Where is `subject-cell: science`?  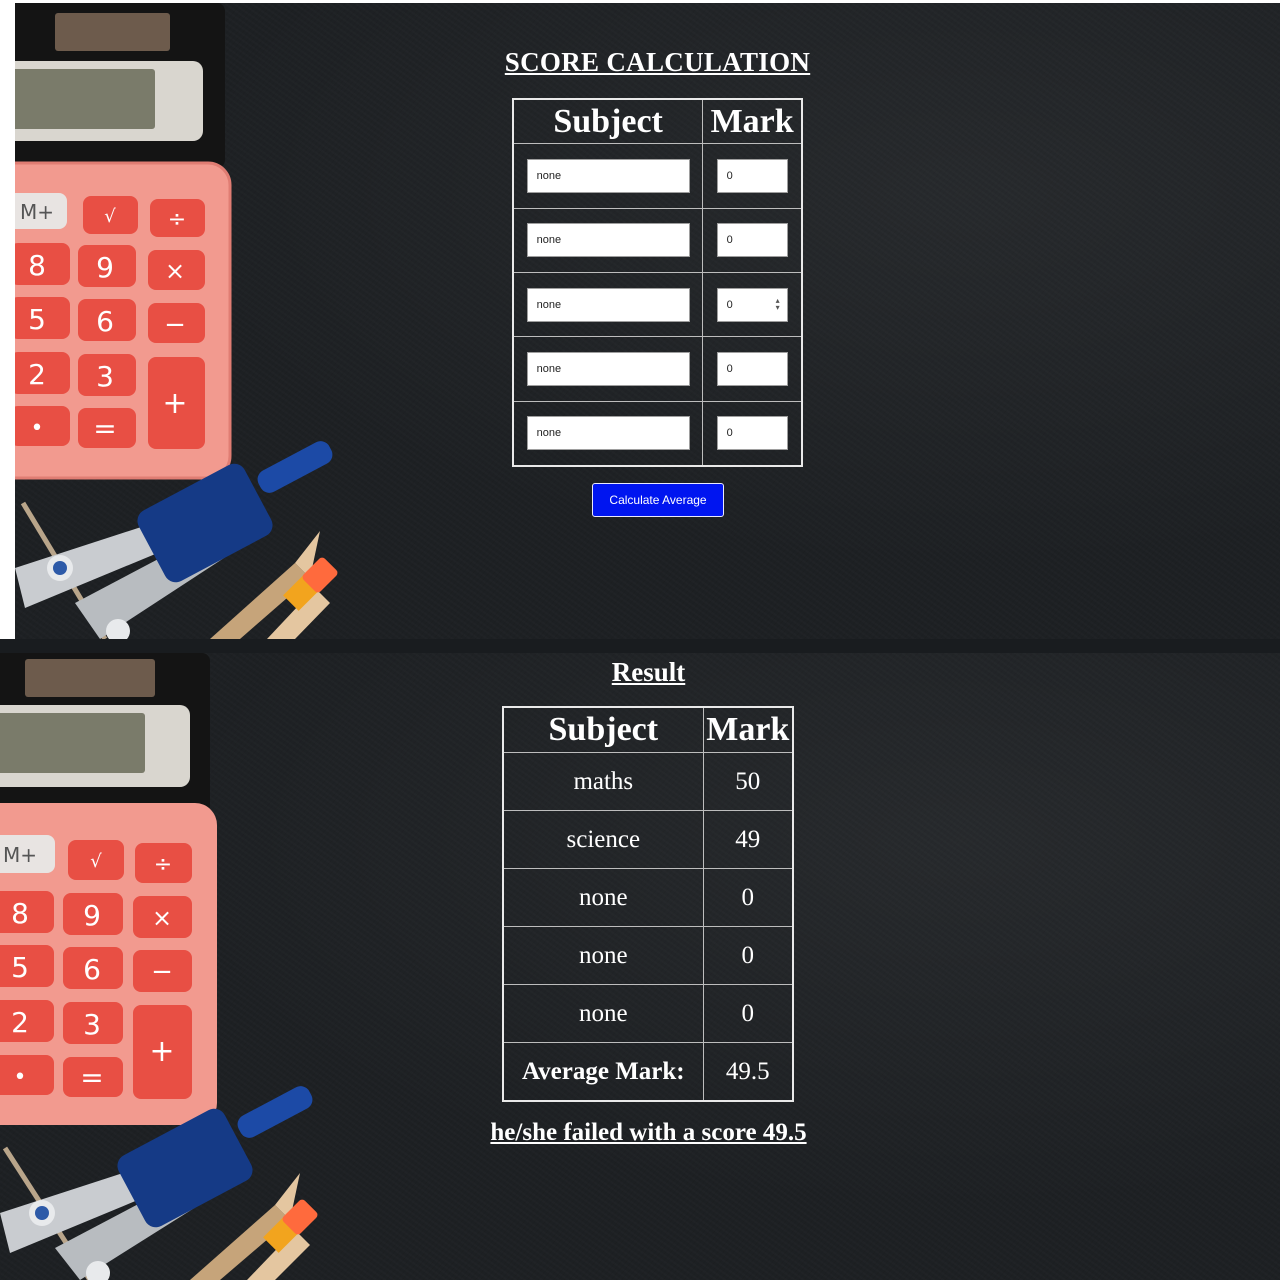 subject-cell: science is located at coordinates (603, 839).